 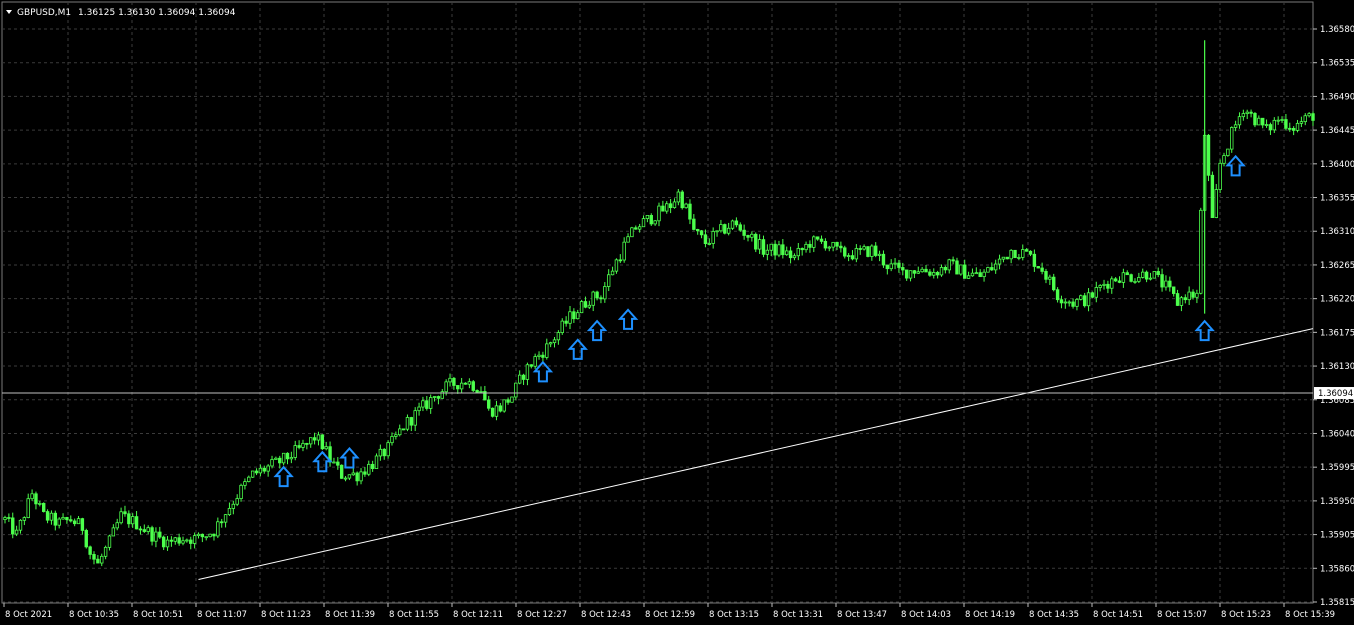 What do you see at coordinates (1337, 603) in the screenshot?
I see `y-tick-label: 1.35815` at bounding box center [1337, 603].